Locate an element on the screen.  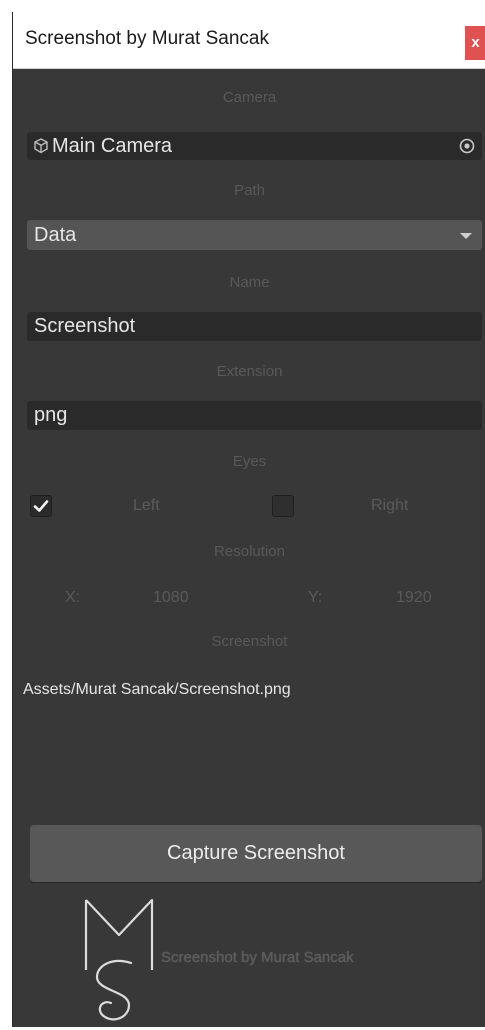
left-eye-label: Left is located at coordinates (146, 505).